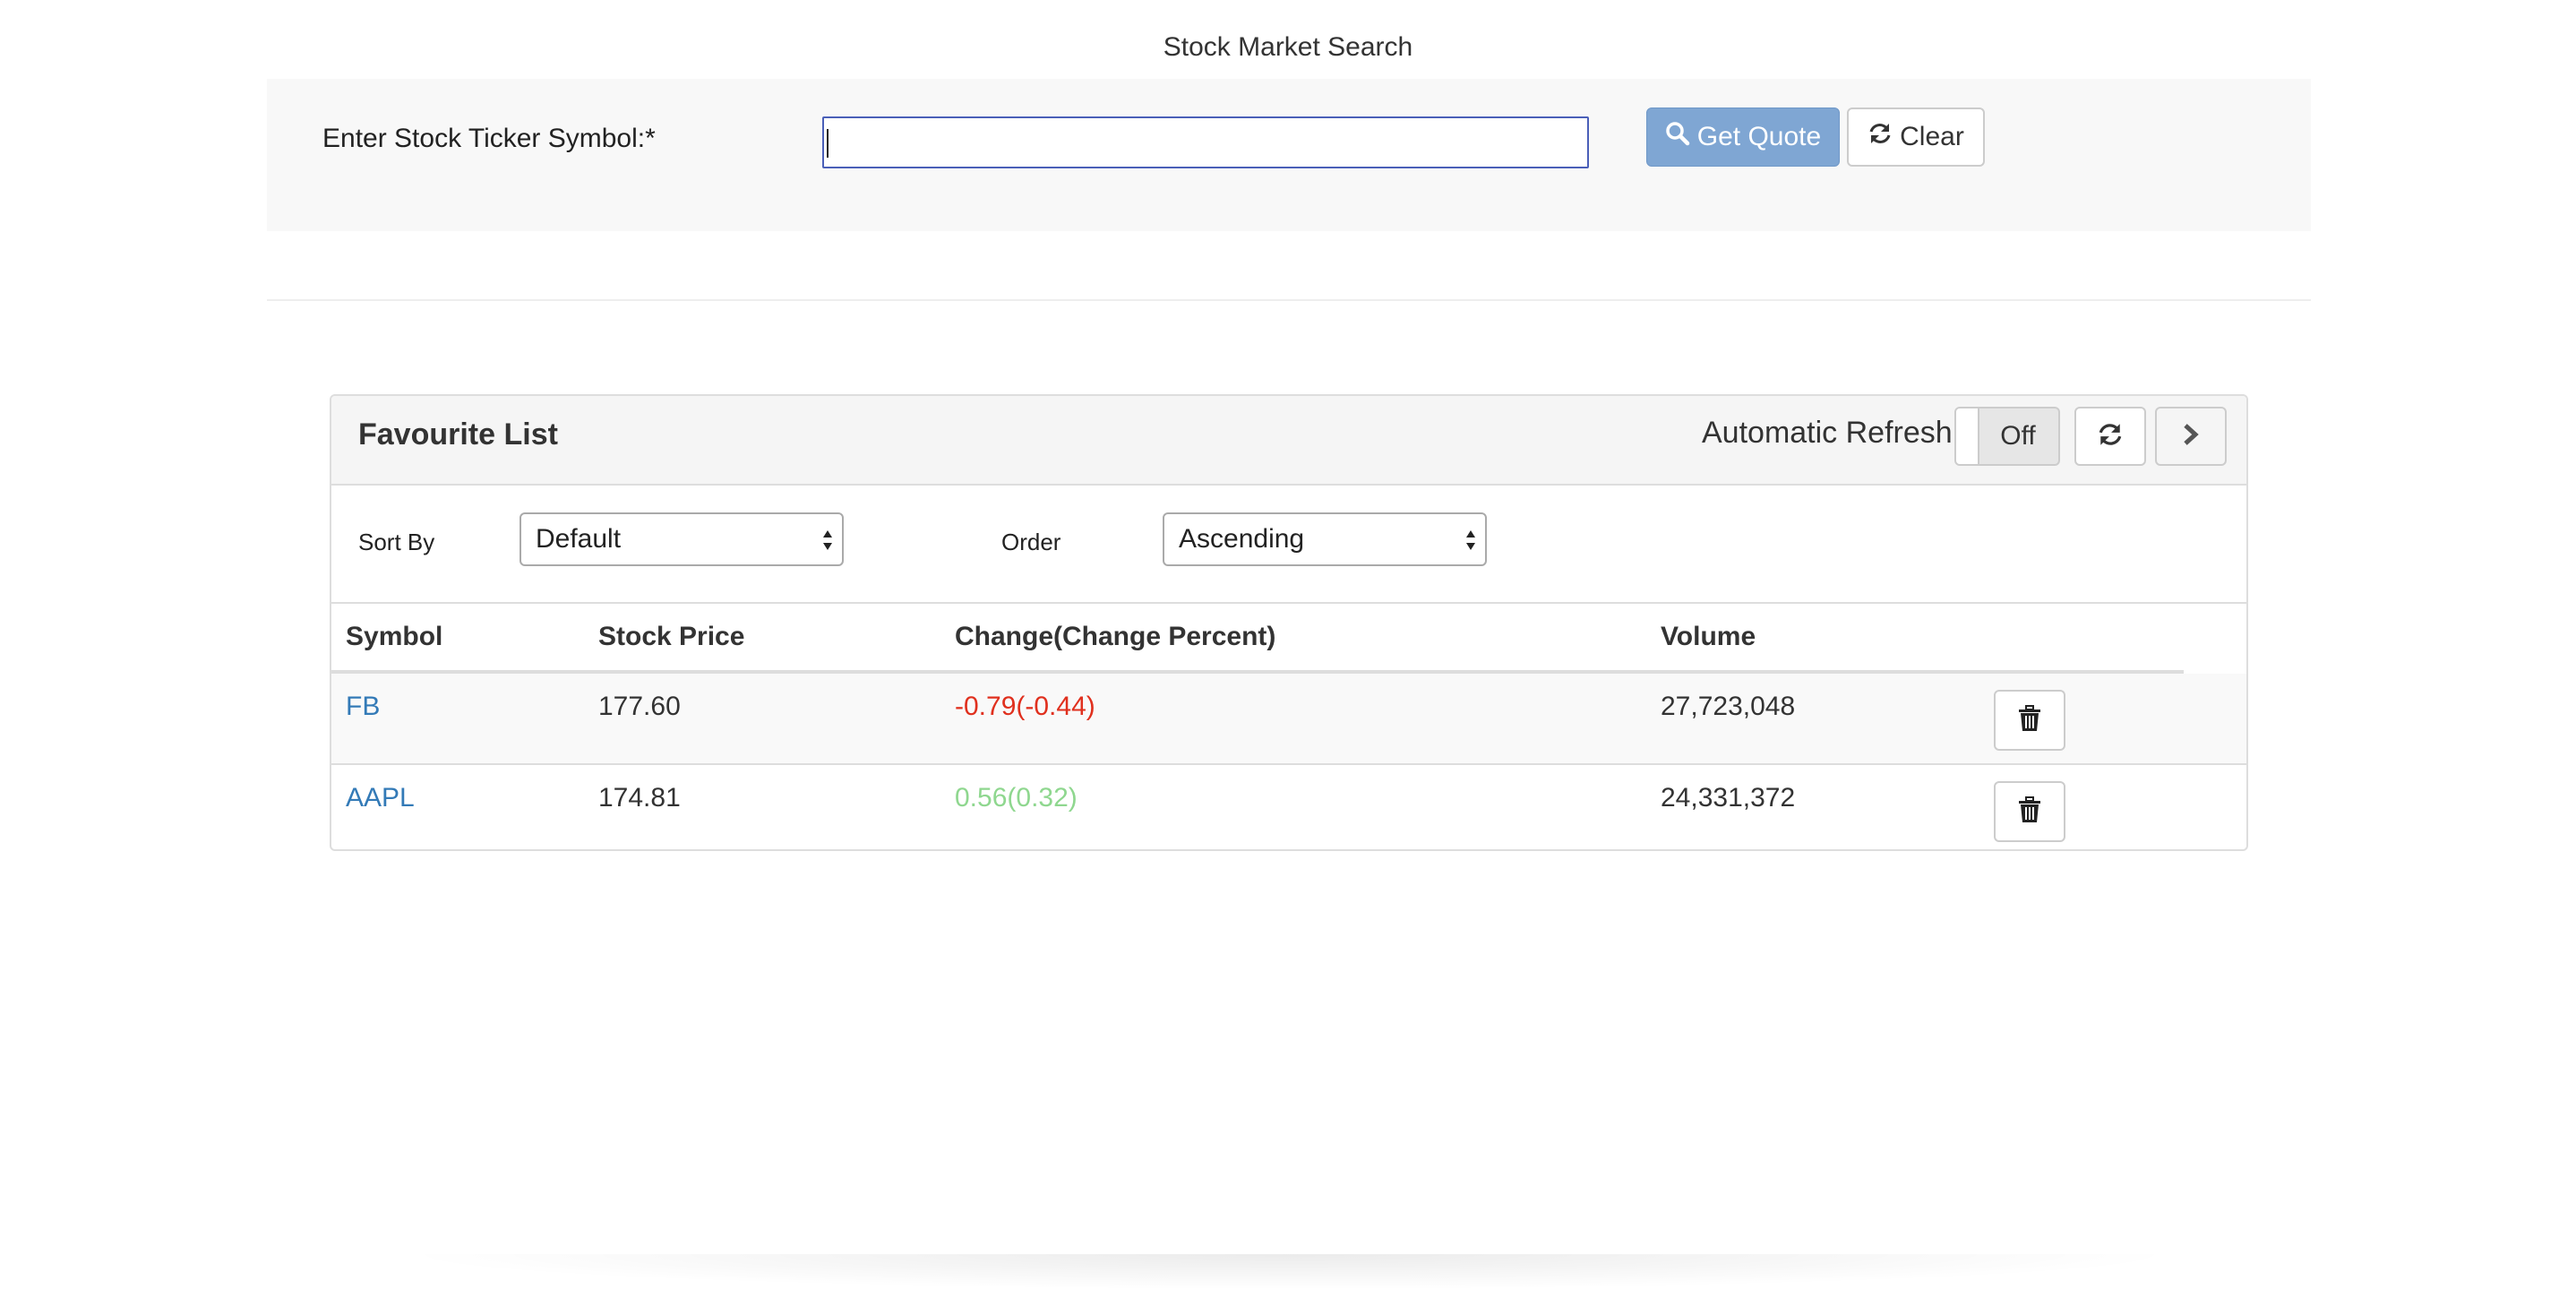 The image size is (2576, 1290). Describe the element at coordinates (1288, 719) in the screenshot. I see `table-row: FB 177.60 -0.79(-0.44) 27,723,048` at that location.